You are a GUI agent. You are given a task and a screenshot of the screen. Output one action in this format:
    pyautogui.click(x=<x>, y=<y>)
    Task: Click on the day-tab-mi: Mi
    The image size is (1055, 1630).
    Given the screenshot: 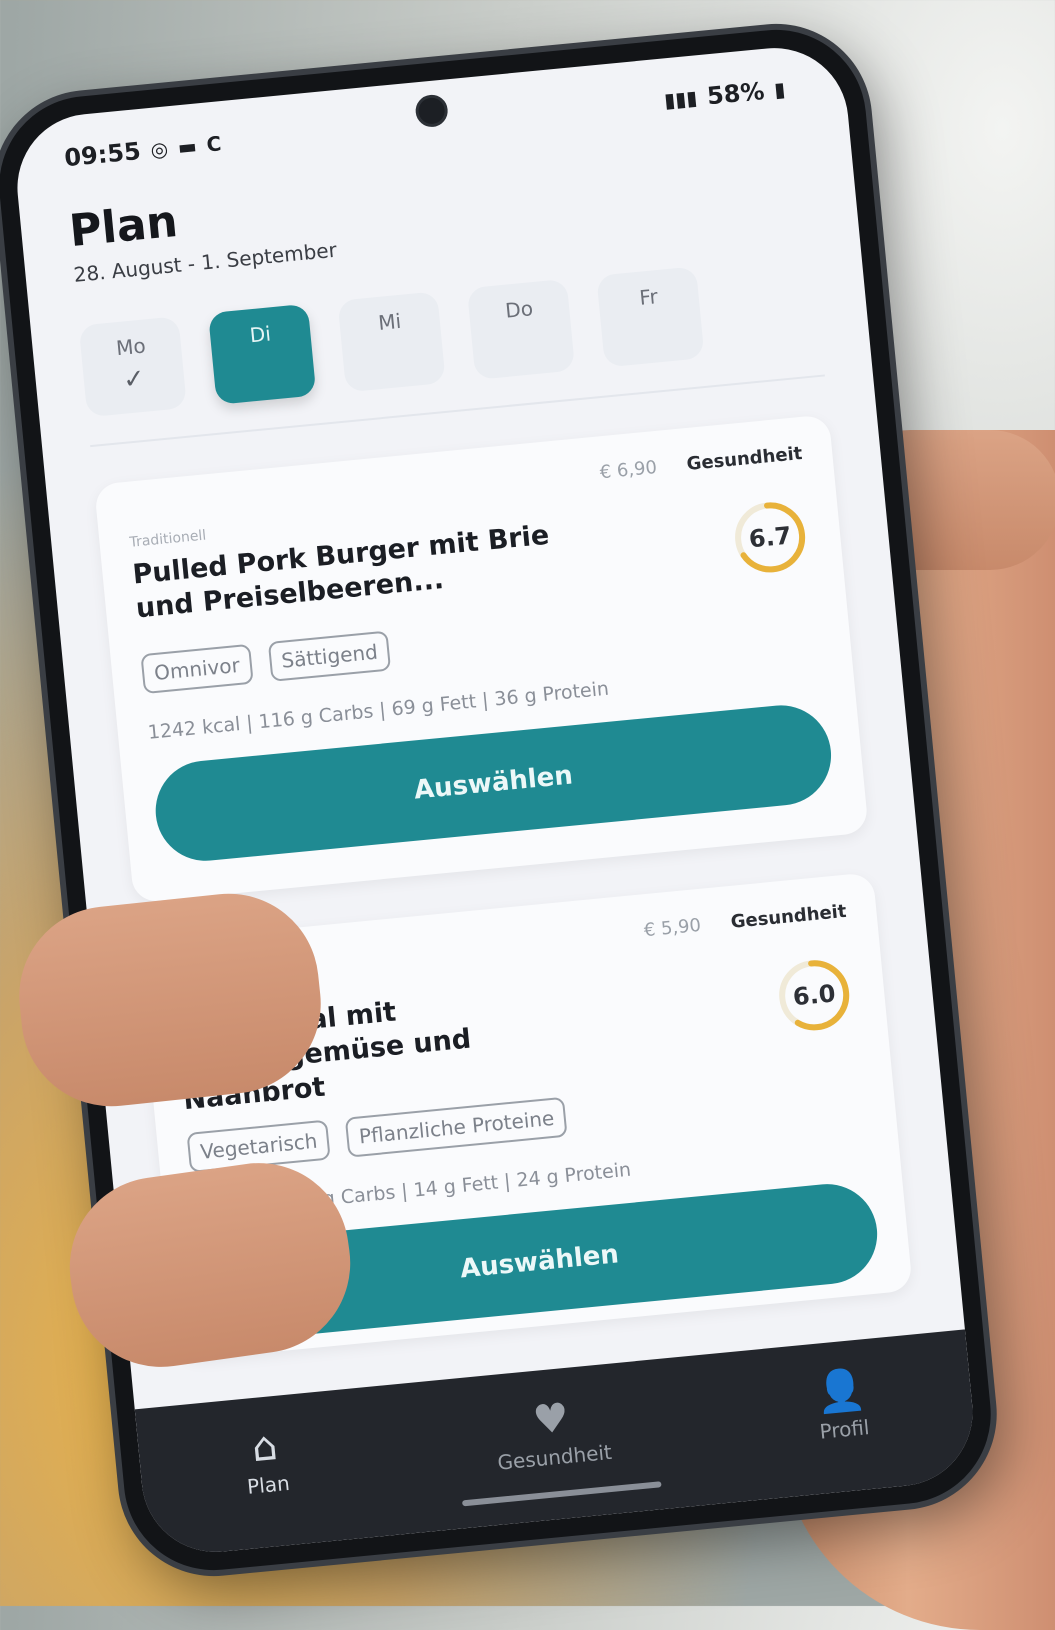 What is the action you would take?
    pyautogui.click(x=391, y=342)
    